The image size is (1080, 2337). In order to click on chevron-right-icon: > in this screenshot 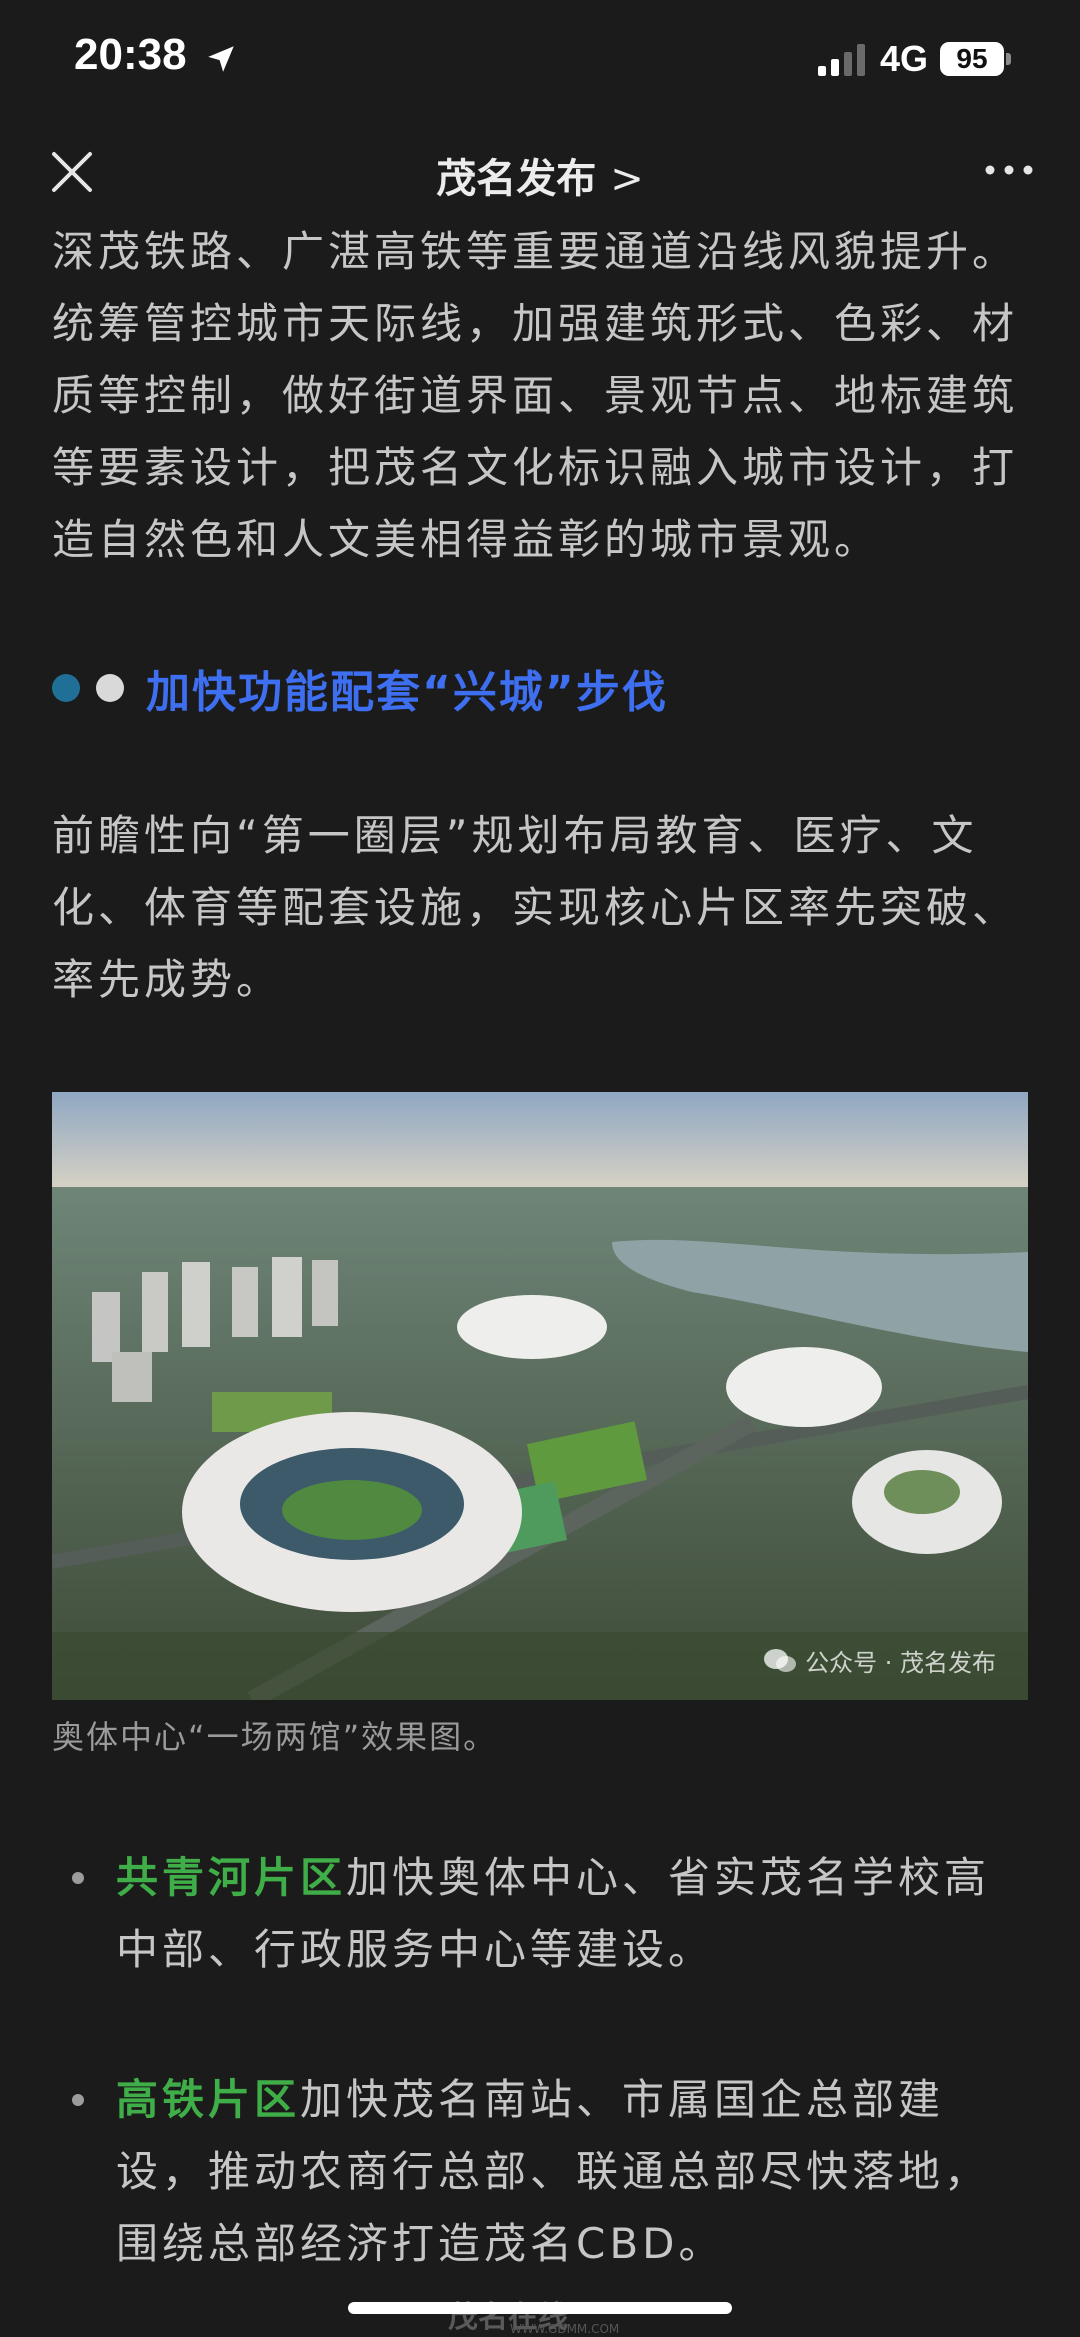, I will do `click(627, 179)`.